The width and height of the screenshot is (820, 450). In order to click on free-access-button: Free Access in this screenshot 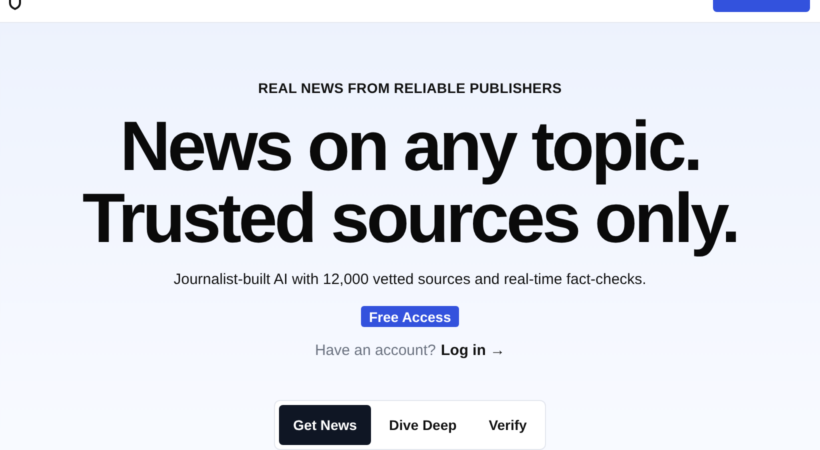, I will do `click(410, 316)`.